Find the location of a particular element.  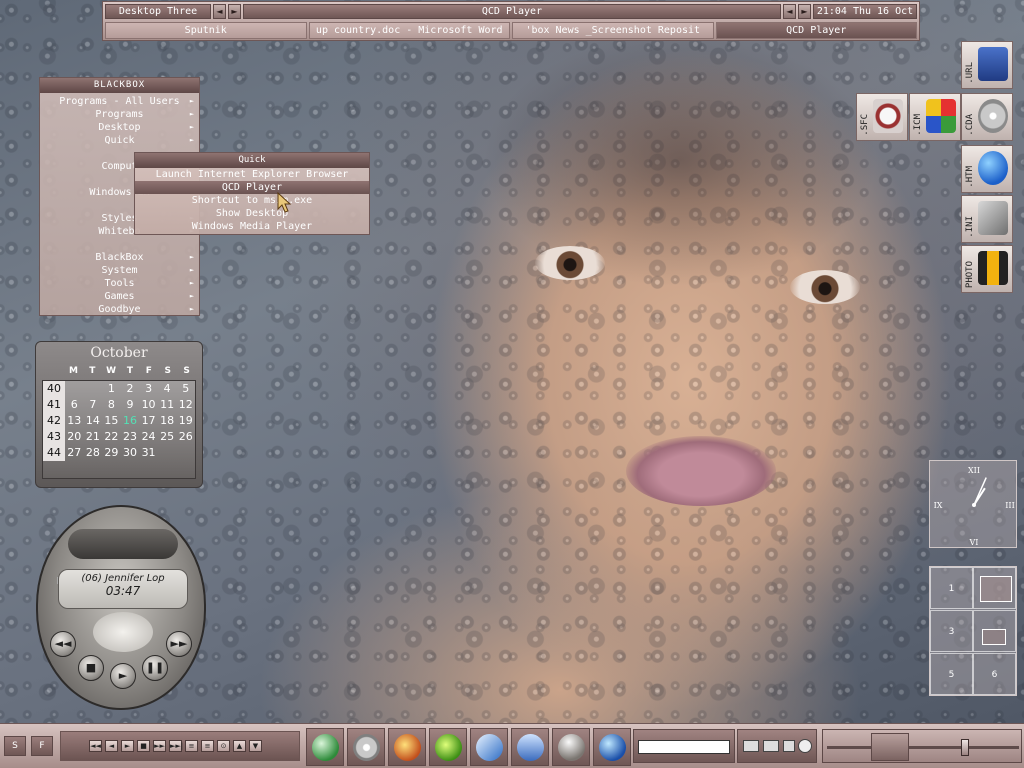

calendar-day: 23 is located at coordinates (130, 437).